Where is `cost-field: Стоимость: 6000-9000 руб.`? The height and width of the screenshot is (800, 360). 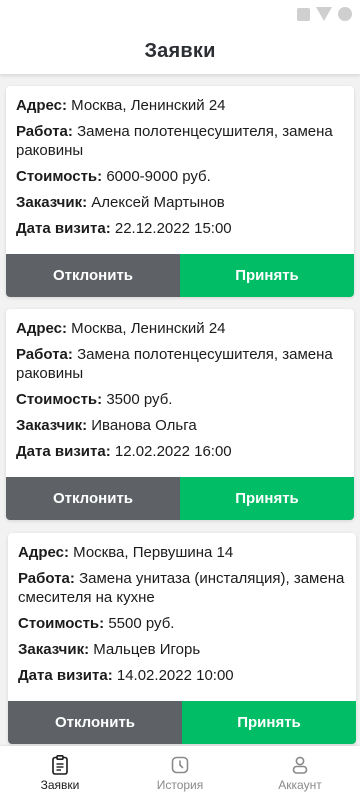
cost-field: Стоимость: 6000-9000 руб. is located at coordinates (180, 176).